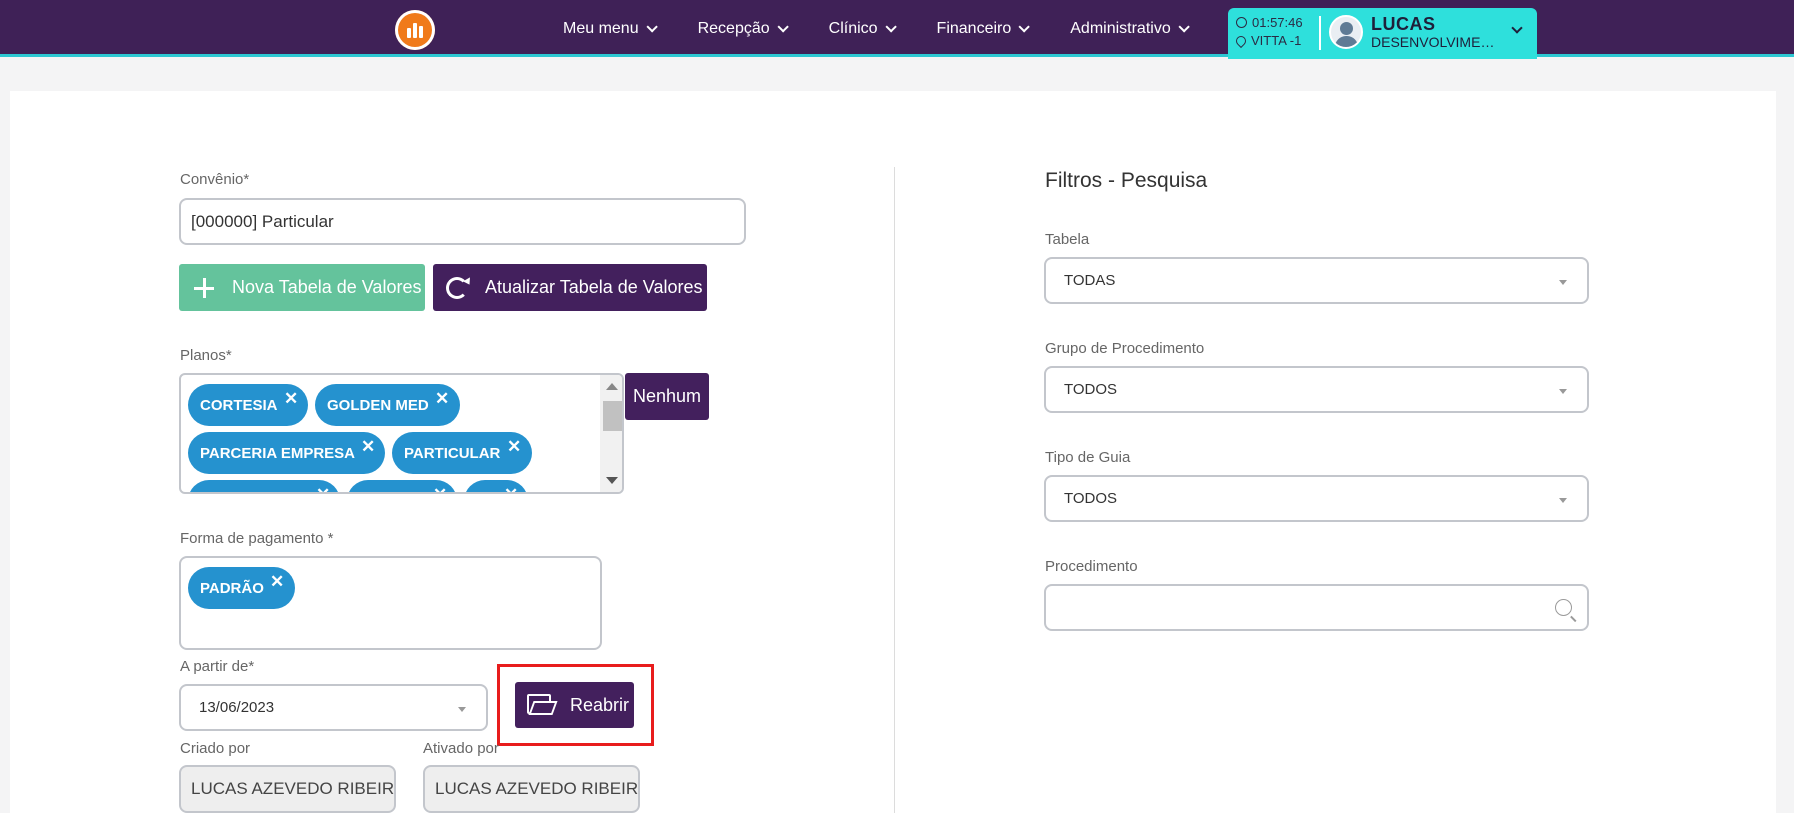 The height and width of the screenshot is (813, 1794). I want to click on created-by-label: Criado por, so click(215, 748).